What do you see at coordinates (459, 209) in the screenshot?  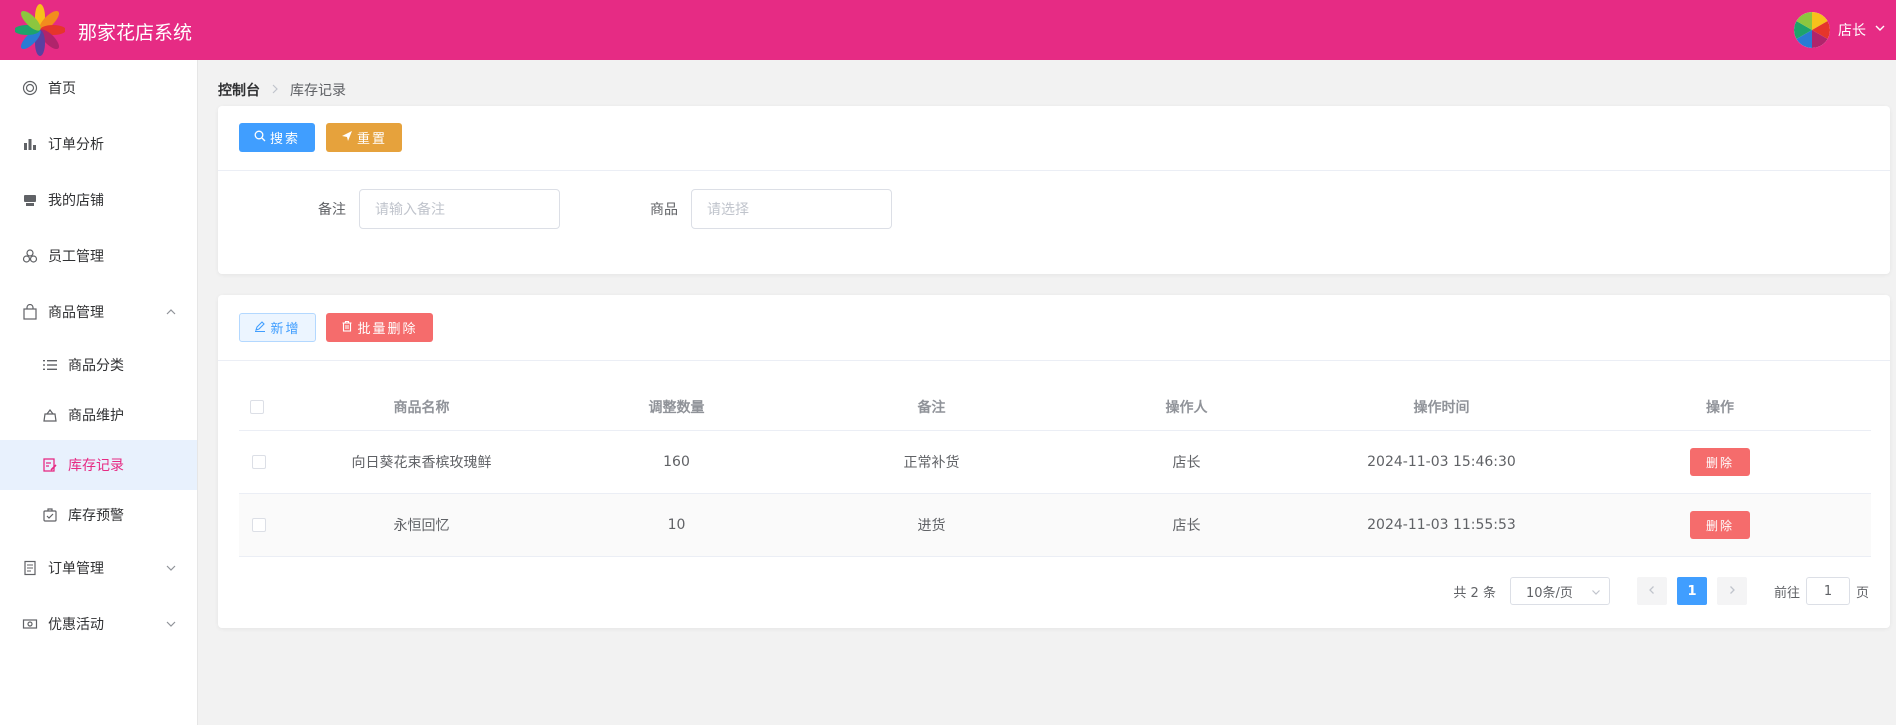 I see `remark-input: 请输入备注` at bounding box center [459, 209].